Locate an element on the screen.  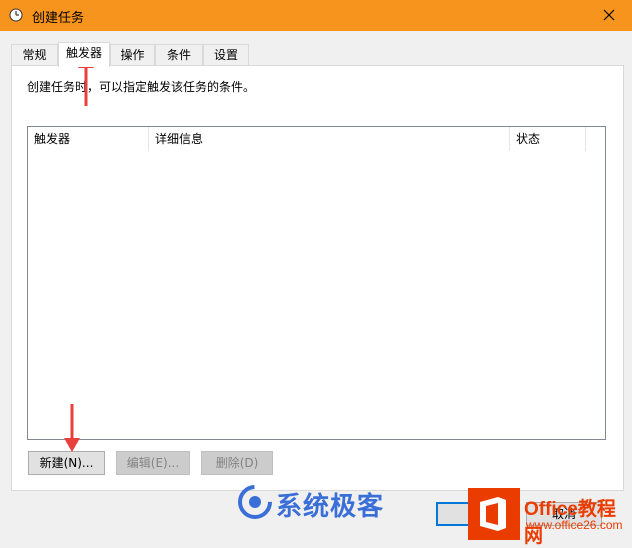
column-separator is located at coordinates (585, 139).